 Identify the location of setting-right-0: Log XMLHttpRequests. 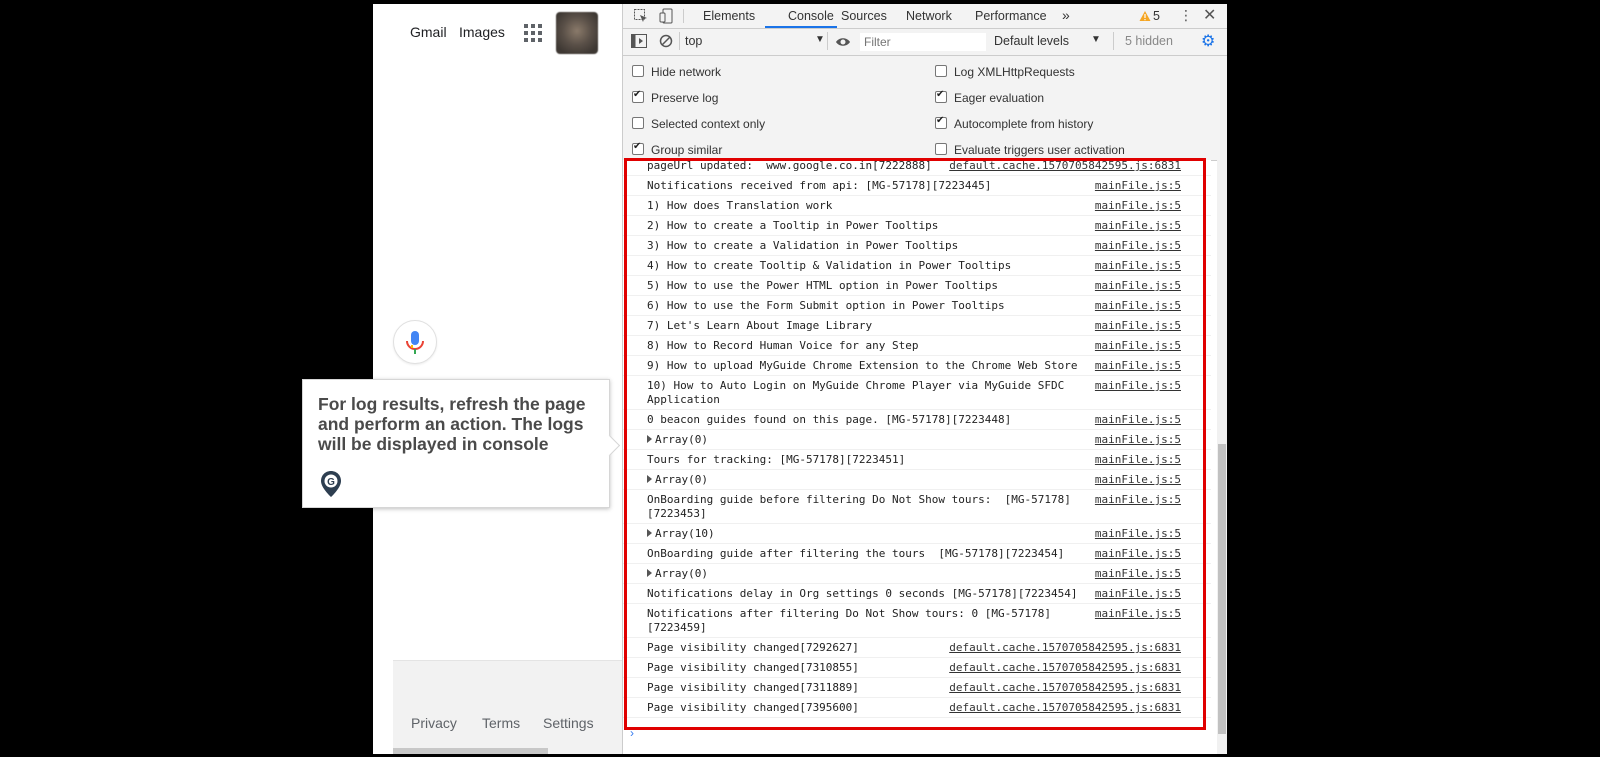
(1005, 72).